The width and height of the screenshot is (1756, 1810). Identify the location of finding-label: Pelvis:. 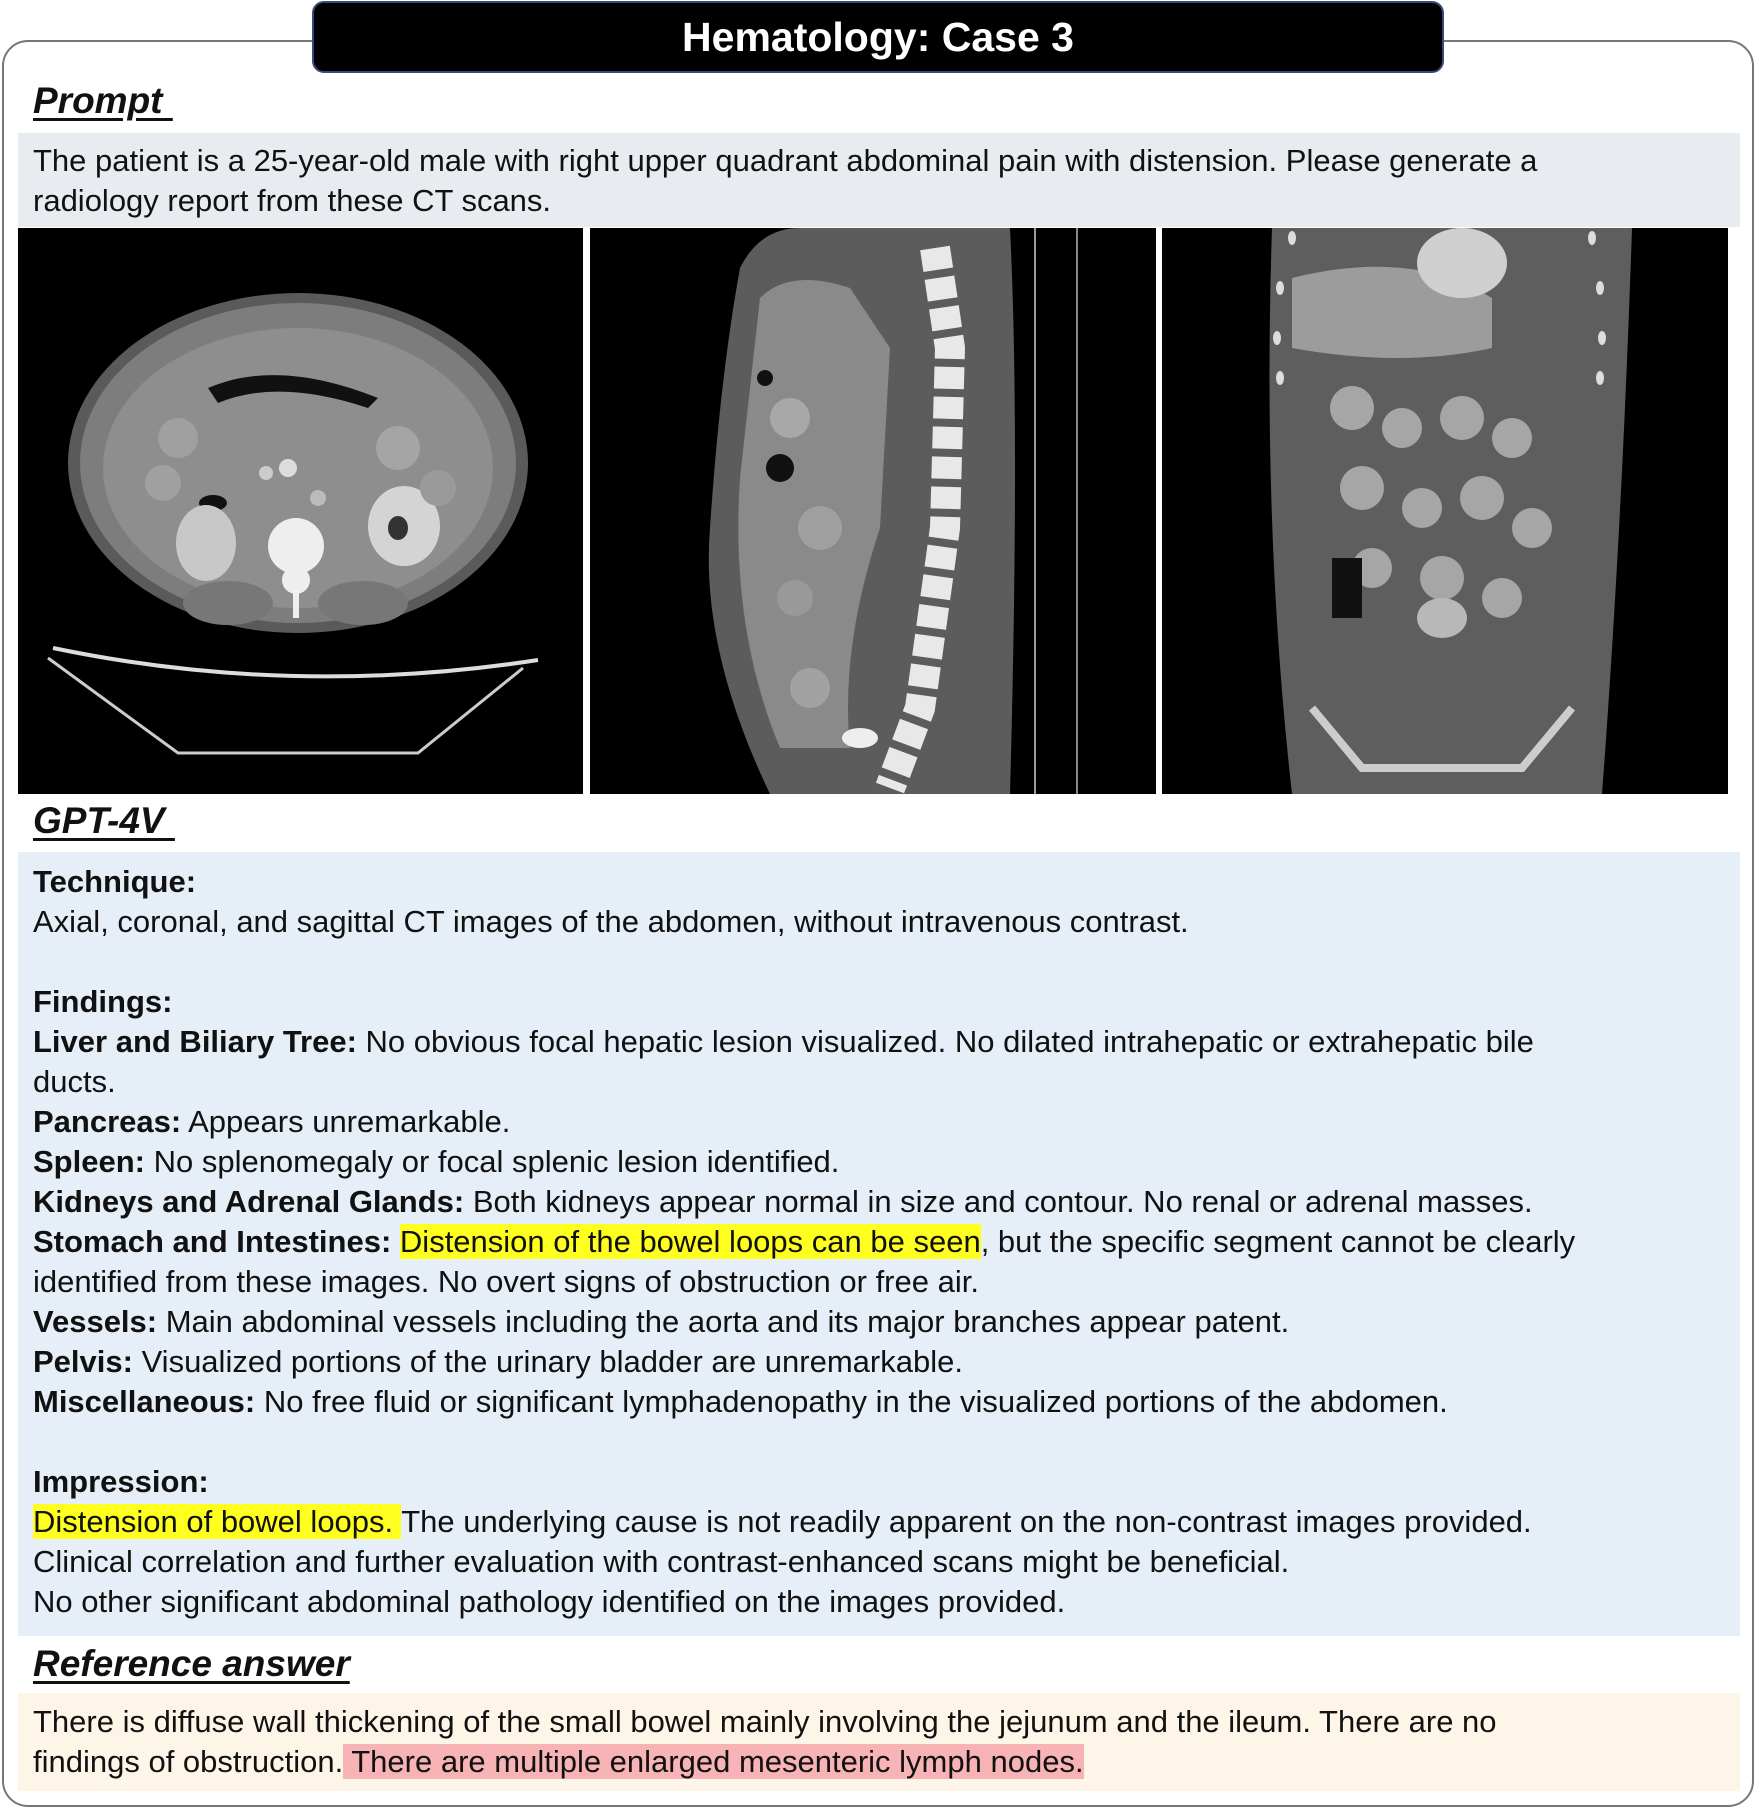
(83, 1361).